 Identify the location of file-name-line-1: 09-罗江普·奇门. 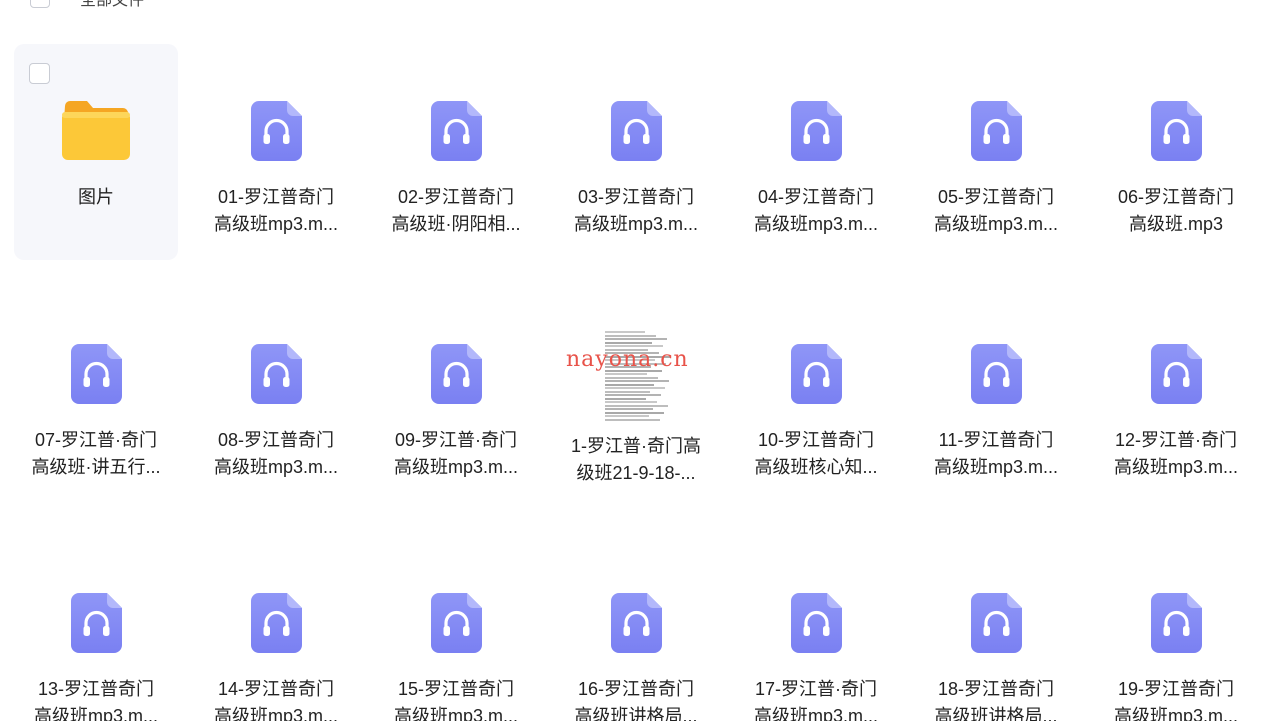
(455, 440).